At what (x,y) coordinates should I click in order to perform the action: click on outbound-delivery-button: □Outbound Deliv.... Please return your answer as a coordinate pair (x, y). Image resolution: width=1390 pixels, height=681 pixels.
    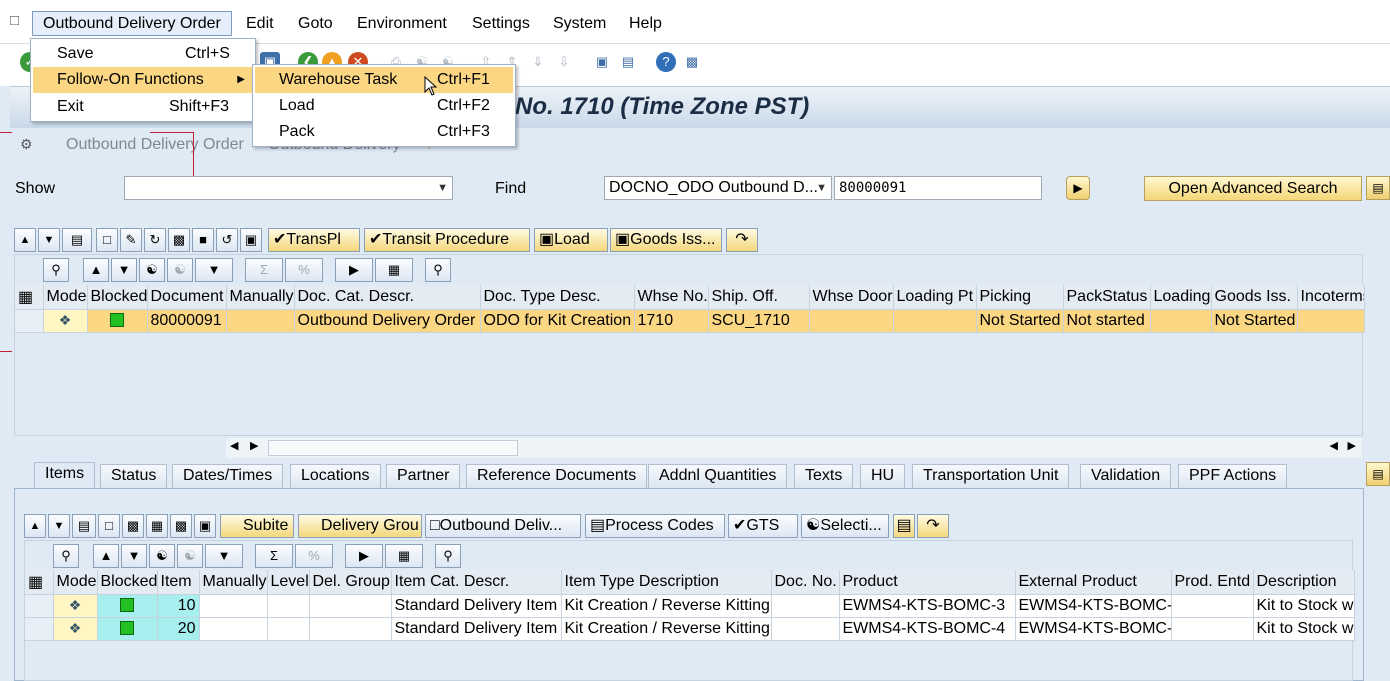
    Looking at the image, I should click on (503, 526).